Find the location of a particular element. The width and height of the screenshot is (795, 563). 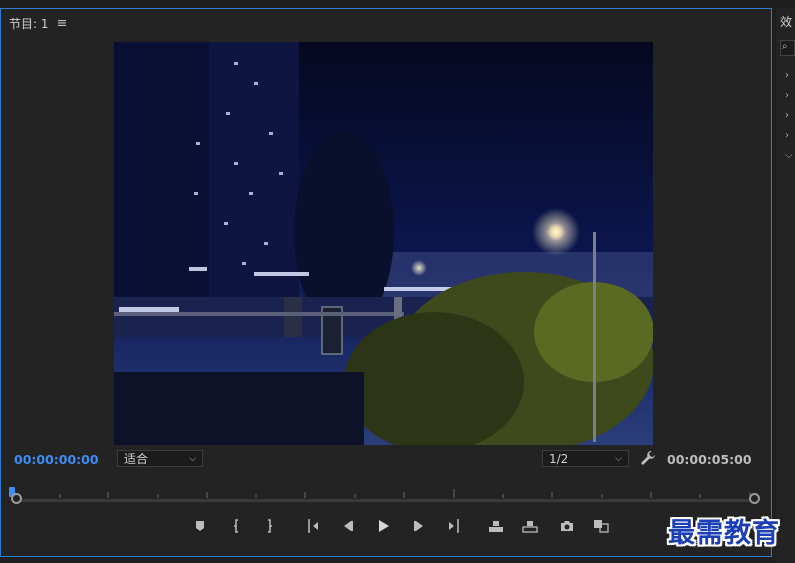

mark-out-icon is located at coordinates (270, 526).